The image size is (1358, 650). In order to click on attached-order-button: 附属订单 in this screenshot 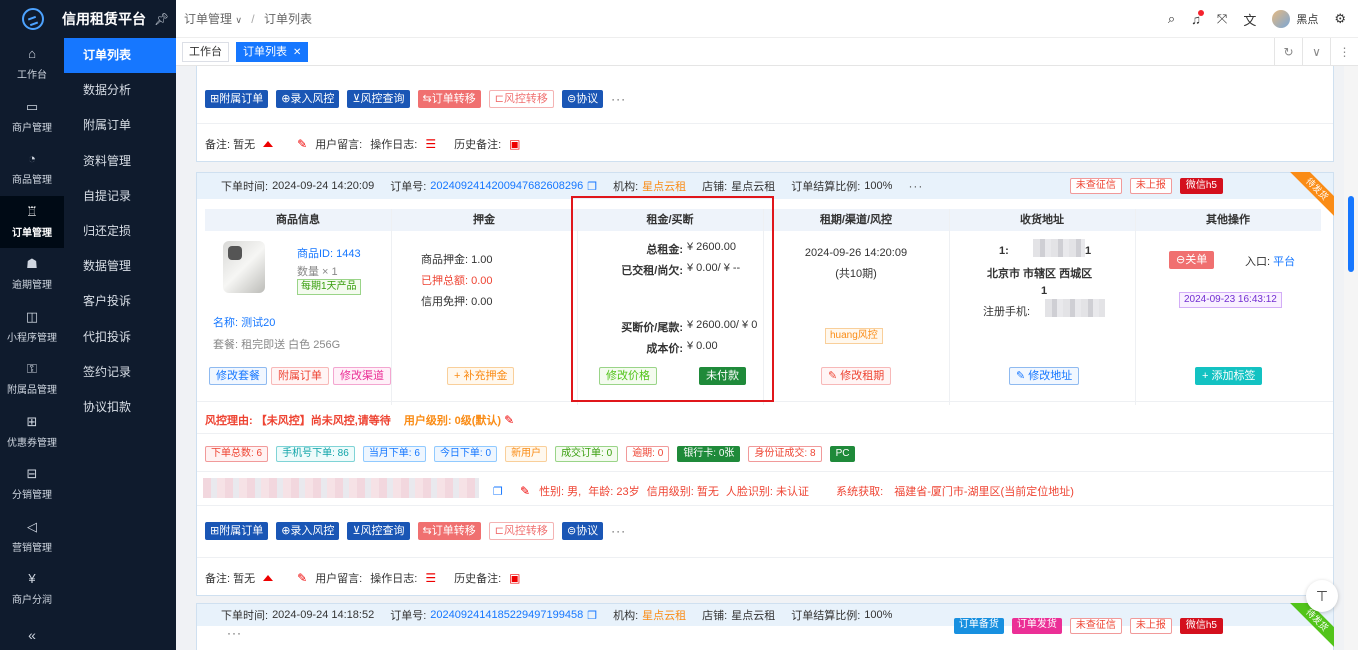, I will do `click(300, 376)`.